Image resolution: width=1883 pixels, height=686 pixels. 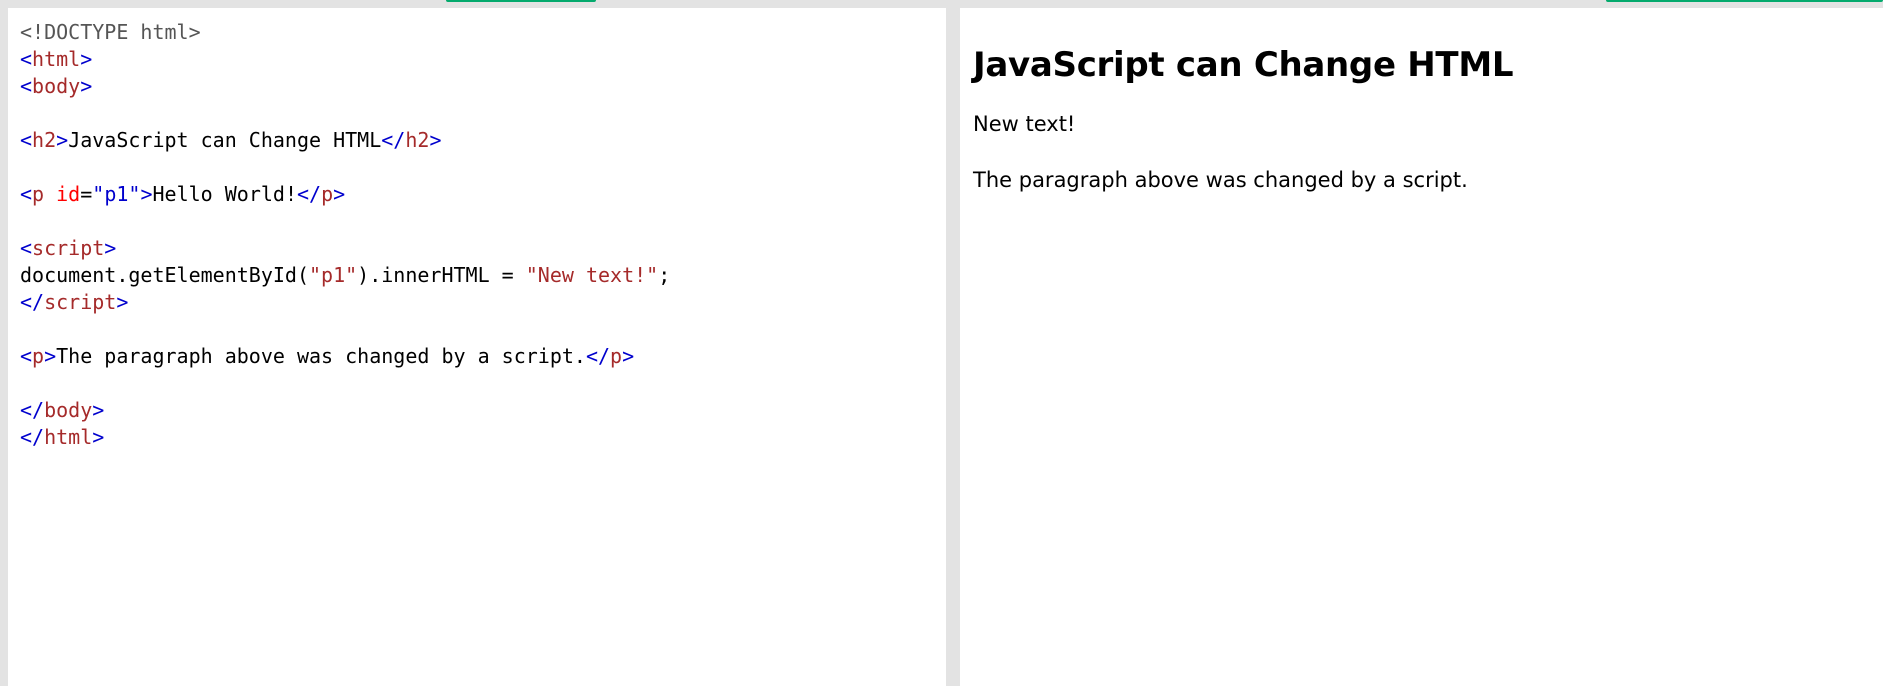 I want to click on result-tab-indicator, so click(x=1744, y=1).